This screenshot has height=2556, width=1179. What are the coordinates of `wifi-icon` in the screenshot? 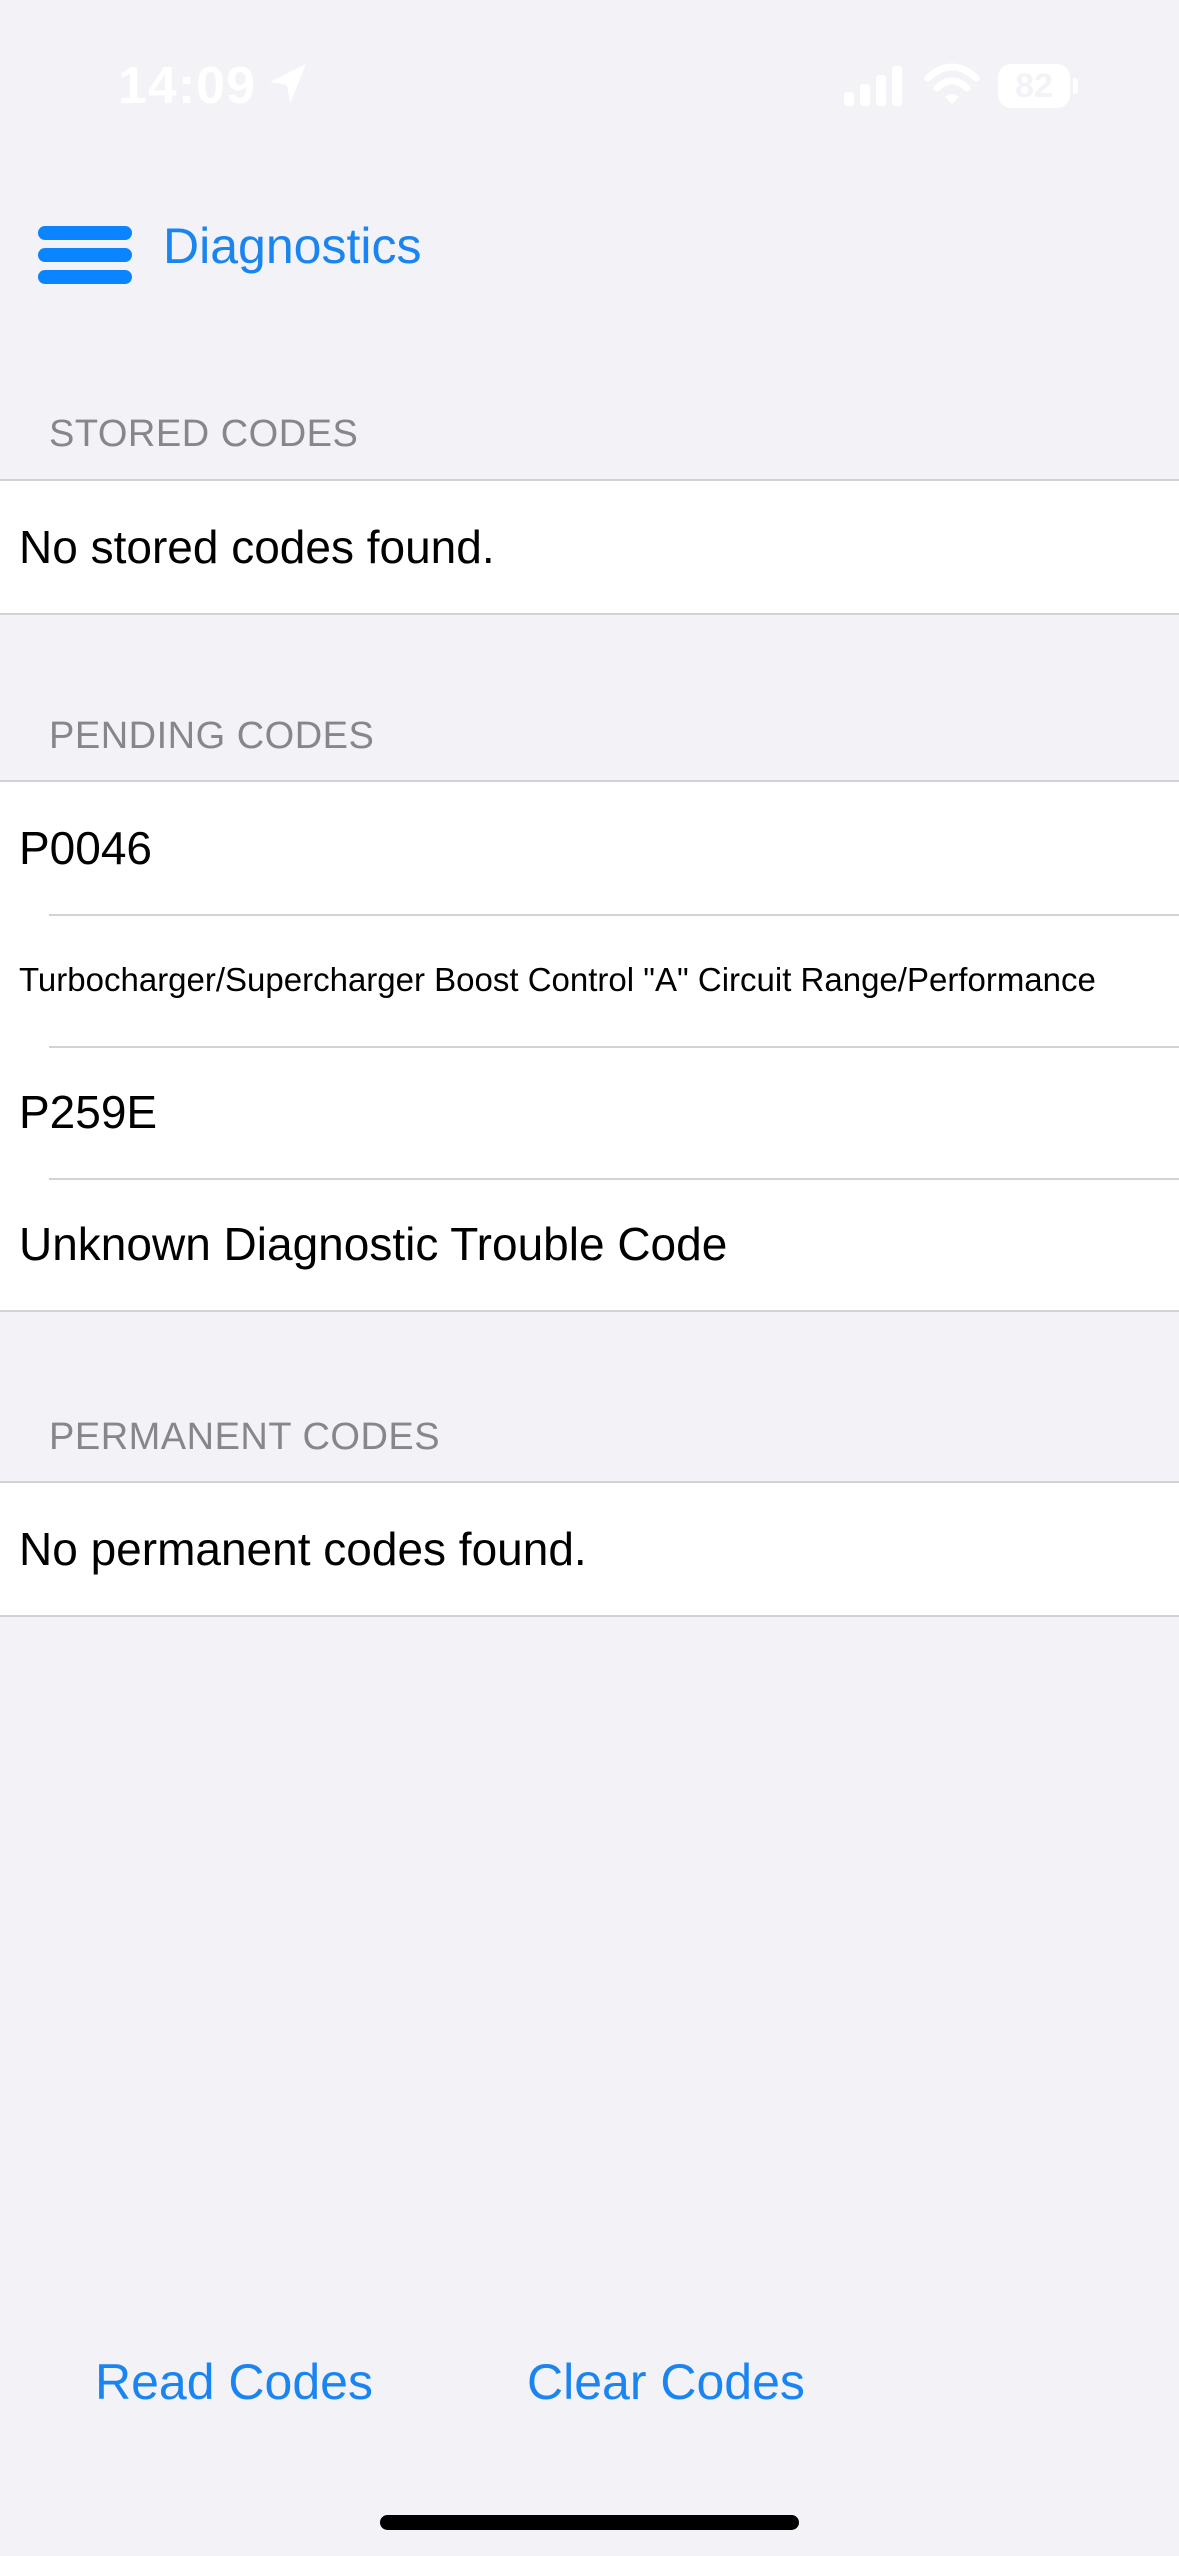 It's located at (952, 83).